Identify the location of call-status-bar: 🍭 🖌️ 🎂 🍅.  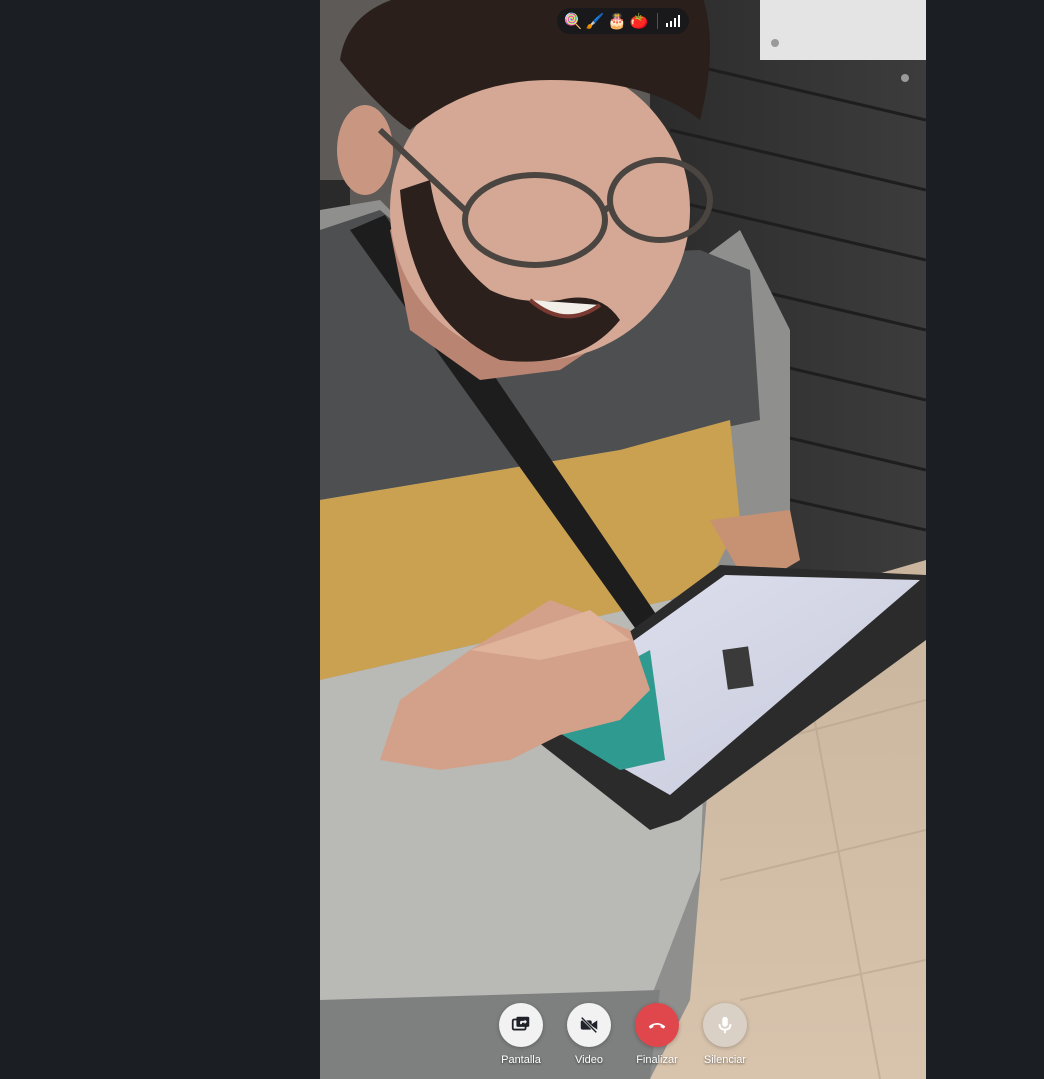
(623, 21).